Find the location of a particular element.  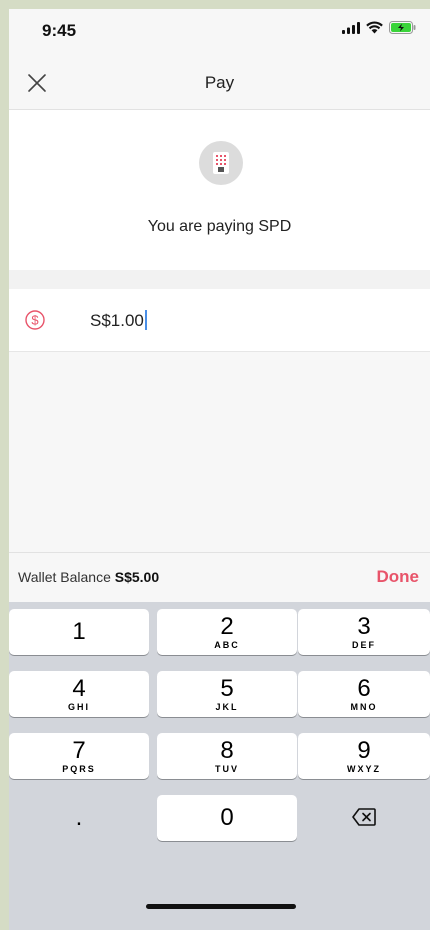

text-cursor is located at coordinates (145, 320).